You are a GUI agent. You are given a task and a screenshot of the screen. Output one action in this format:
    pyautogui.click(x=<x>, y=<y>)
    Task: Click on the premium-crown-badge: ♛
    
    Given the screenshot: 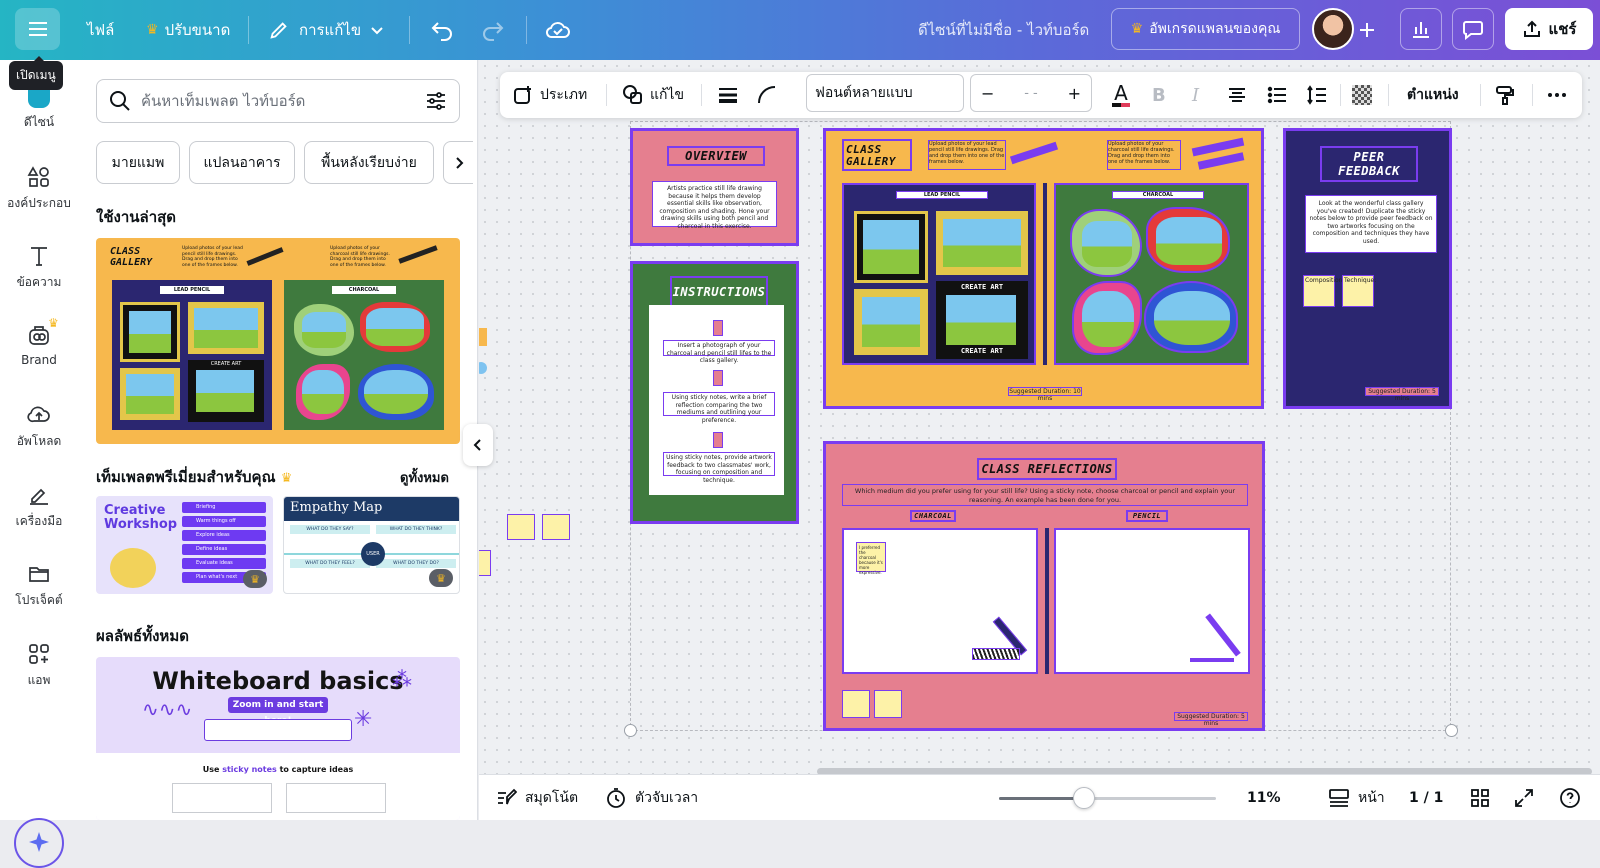 What is the action you would take?
    pyautogui.click(x=441, y=578)
    